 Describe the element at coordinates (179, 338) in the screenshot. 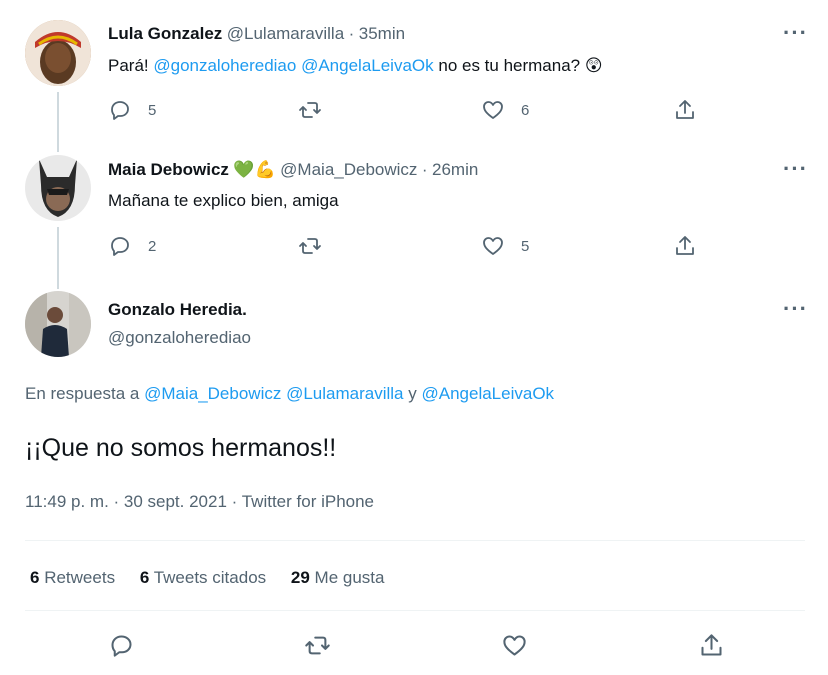

I see `main-author-handle: @gonzaloherediao` at that location.